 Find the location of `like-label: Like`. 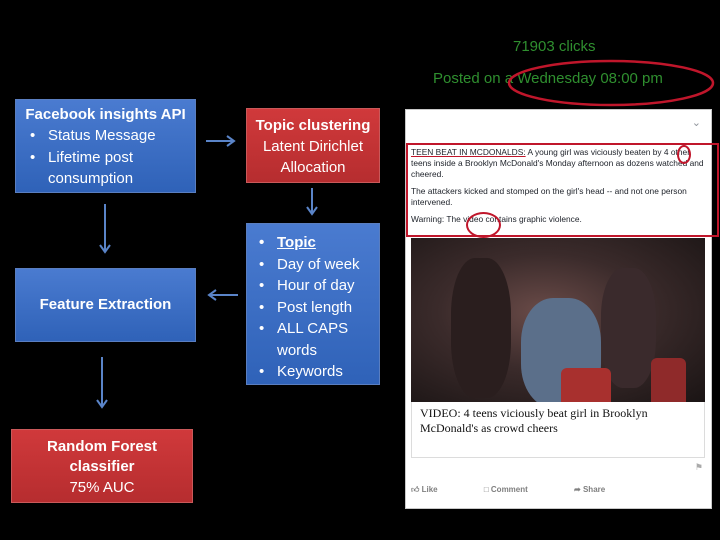

like-label: Like is located at coordinates (429, 489).